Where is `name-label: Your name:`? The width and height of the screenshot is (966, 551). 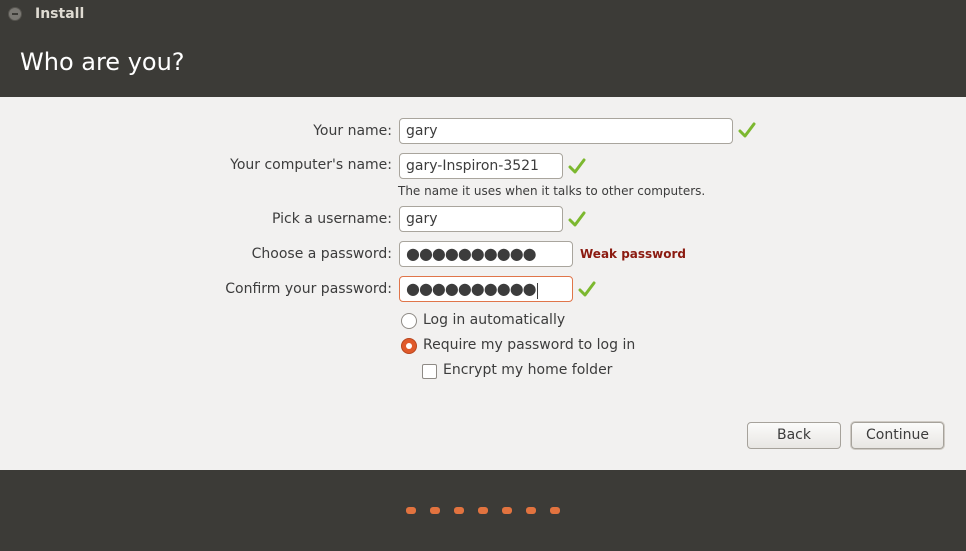
name-label: Your name: is located at coordinates (352, 131).